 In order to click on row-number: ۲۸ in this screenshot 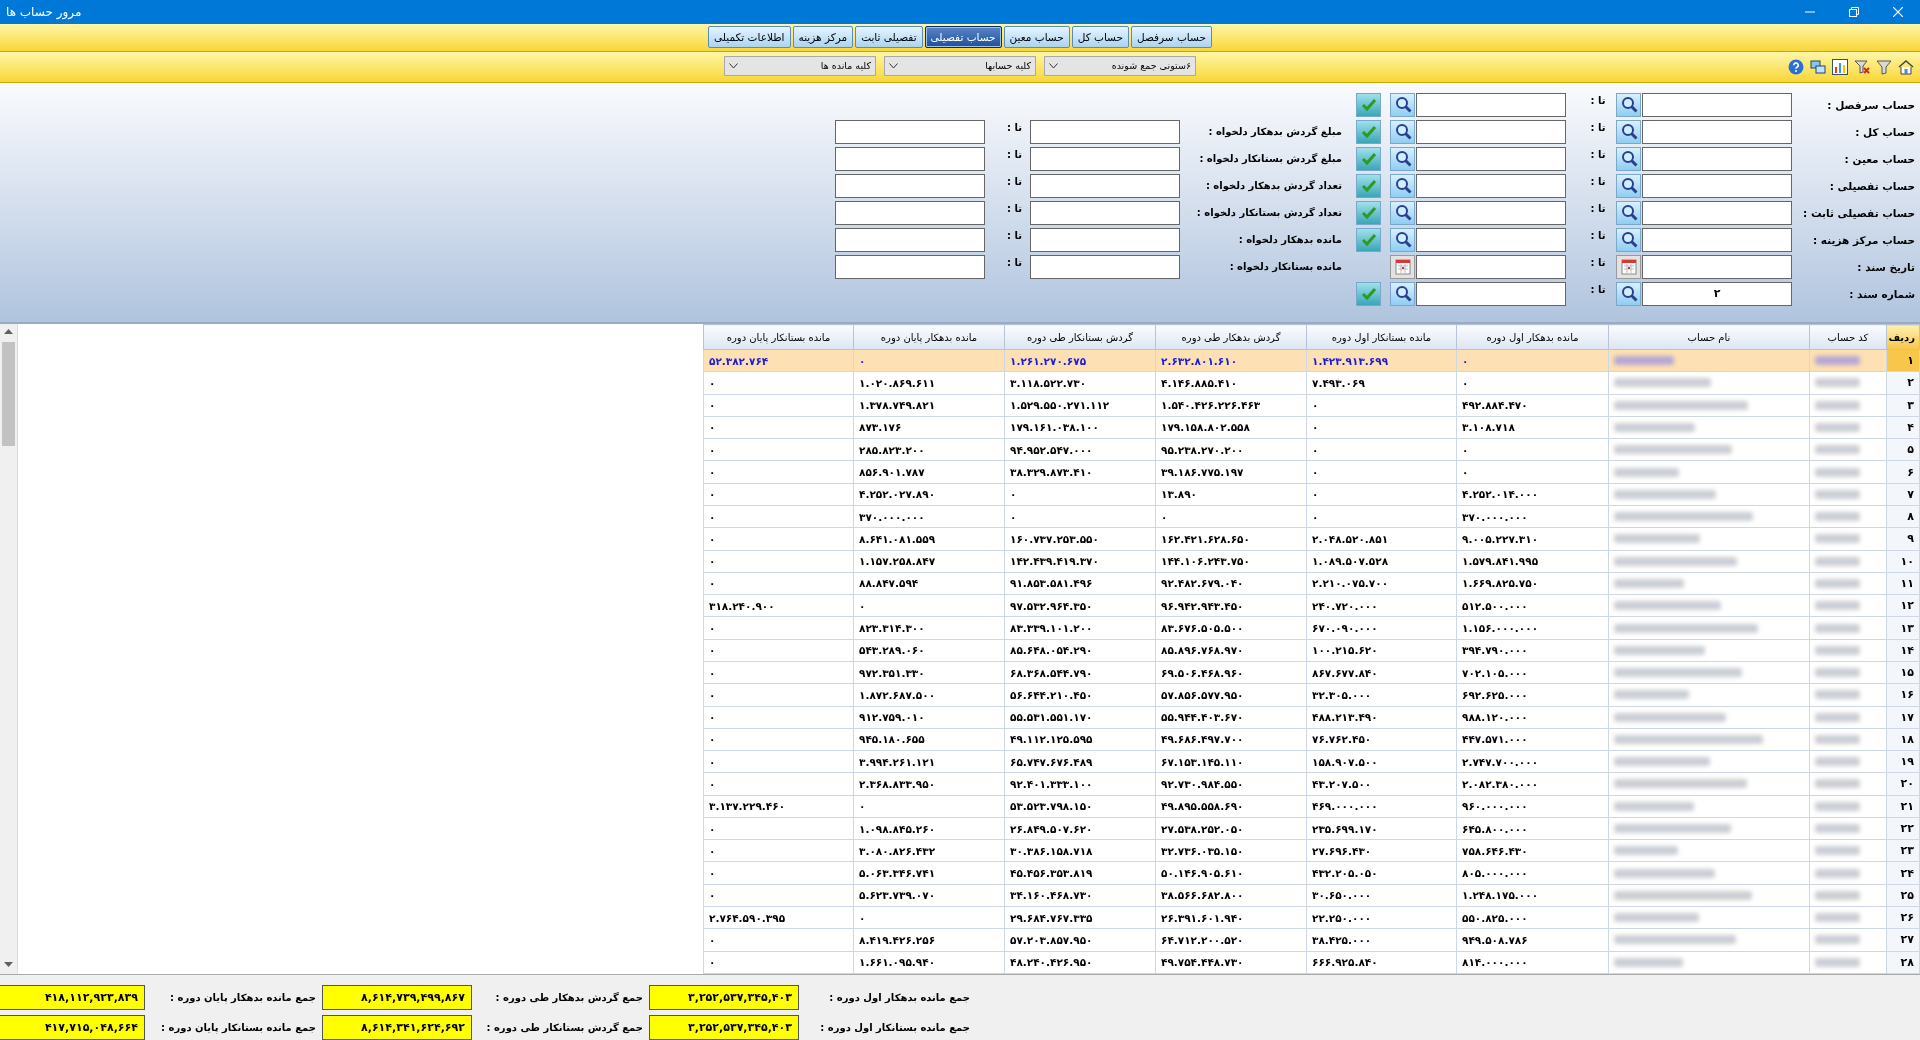, I will do `click(1903, 962)`.